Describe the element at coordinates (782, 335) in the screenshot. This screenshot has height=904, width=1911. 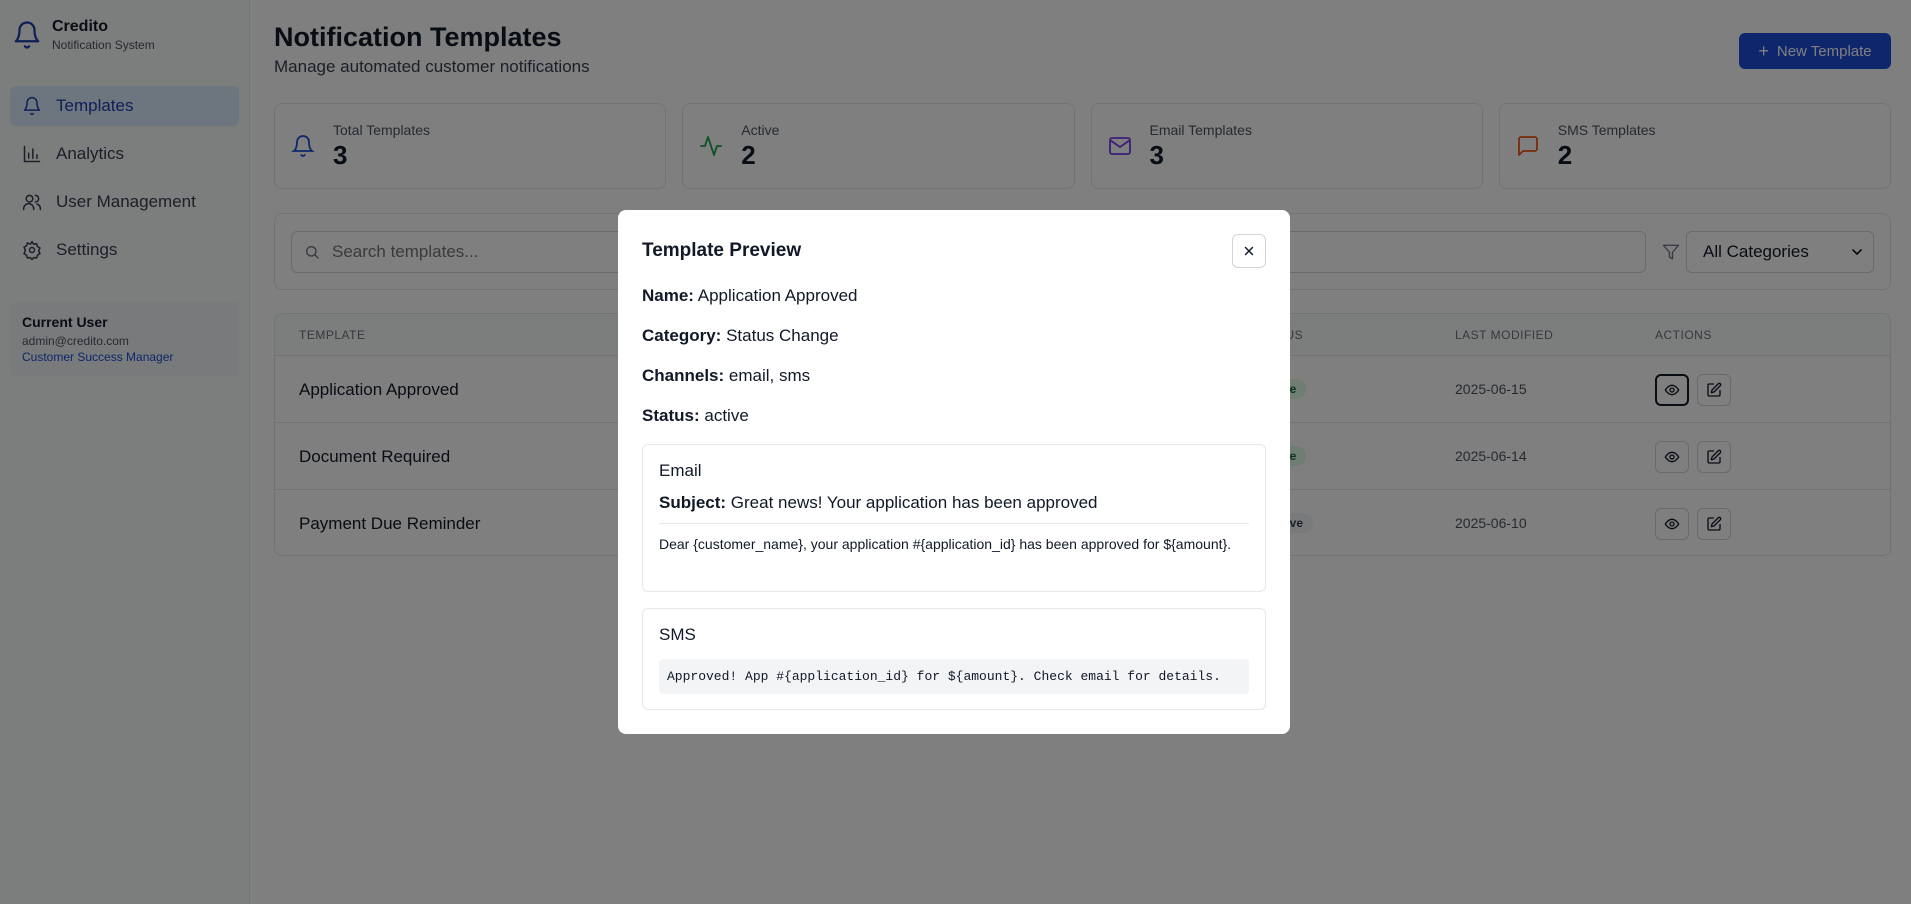
I see `category-value: Status Change` at that location.